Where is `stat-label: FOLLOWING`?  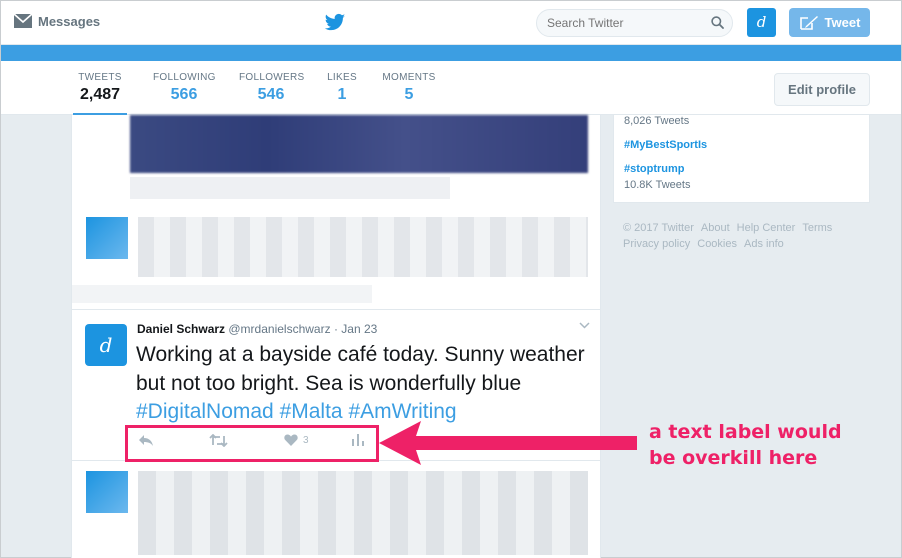
stat-label: FOLLOWING is located at coordinates (184, 77).